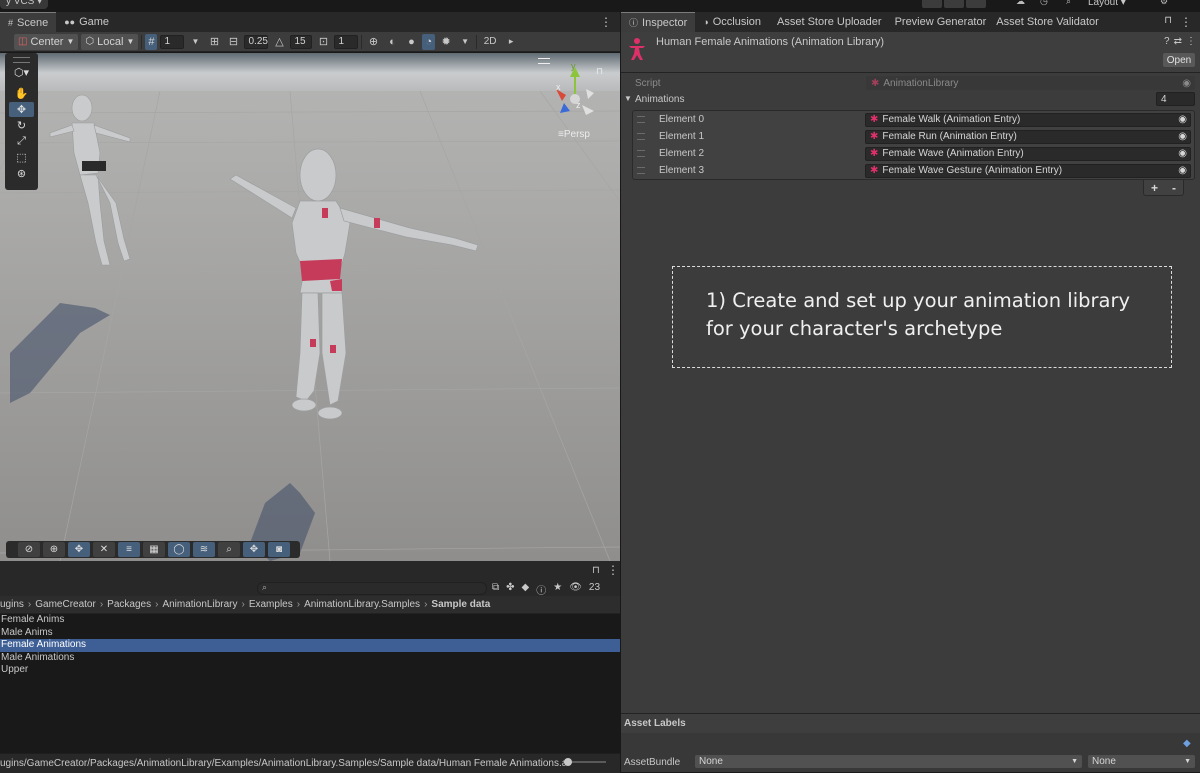  What do you see at coordinates (21, 173) in the screenshot?
I see `transform-tool-icon: ⊛` at bounding box center [21, 173].